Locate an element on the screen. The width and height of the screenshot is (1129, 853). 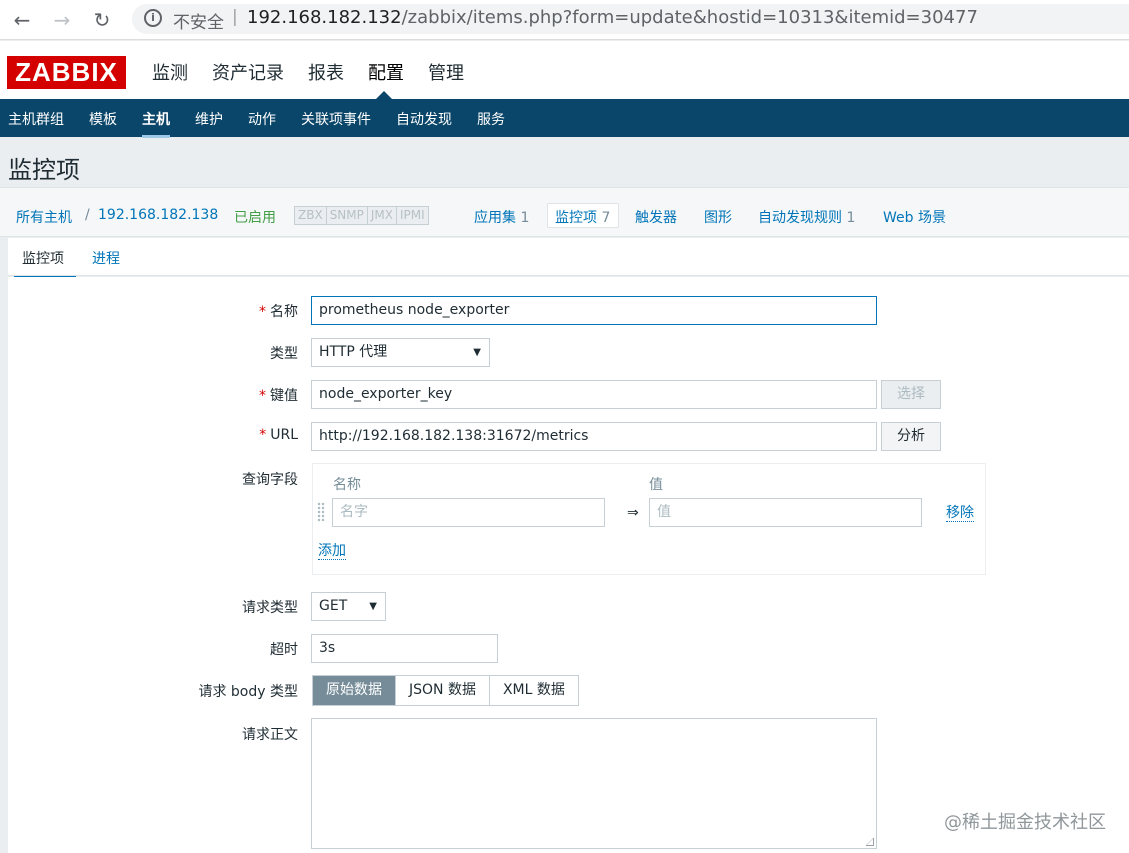
arrow-icon: ⇒ is located at coordinates (633, 513).